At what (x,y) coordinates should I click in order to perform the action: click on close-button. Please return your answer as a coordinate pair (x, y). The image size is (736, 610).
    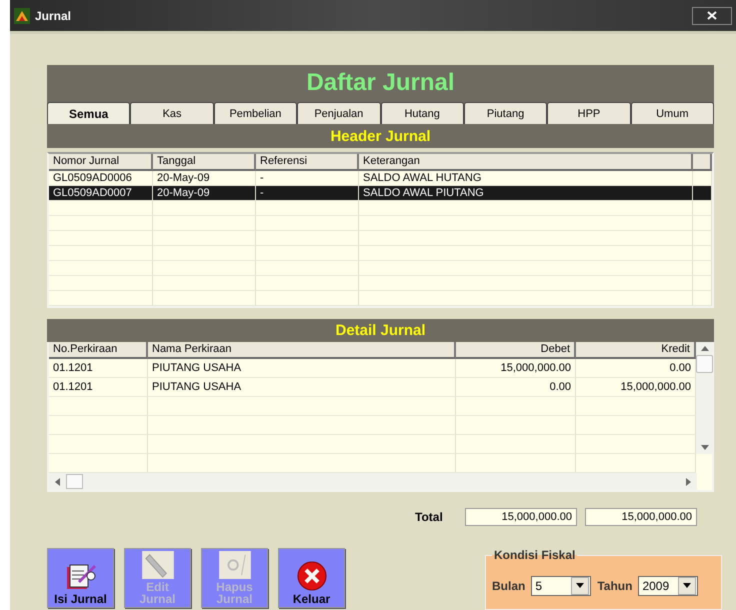
    Looking at the image, I should click on (712, 15).